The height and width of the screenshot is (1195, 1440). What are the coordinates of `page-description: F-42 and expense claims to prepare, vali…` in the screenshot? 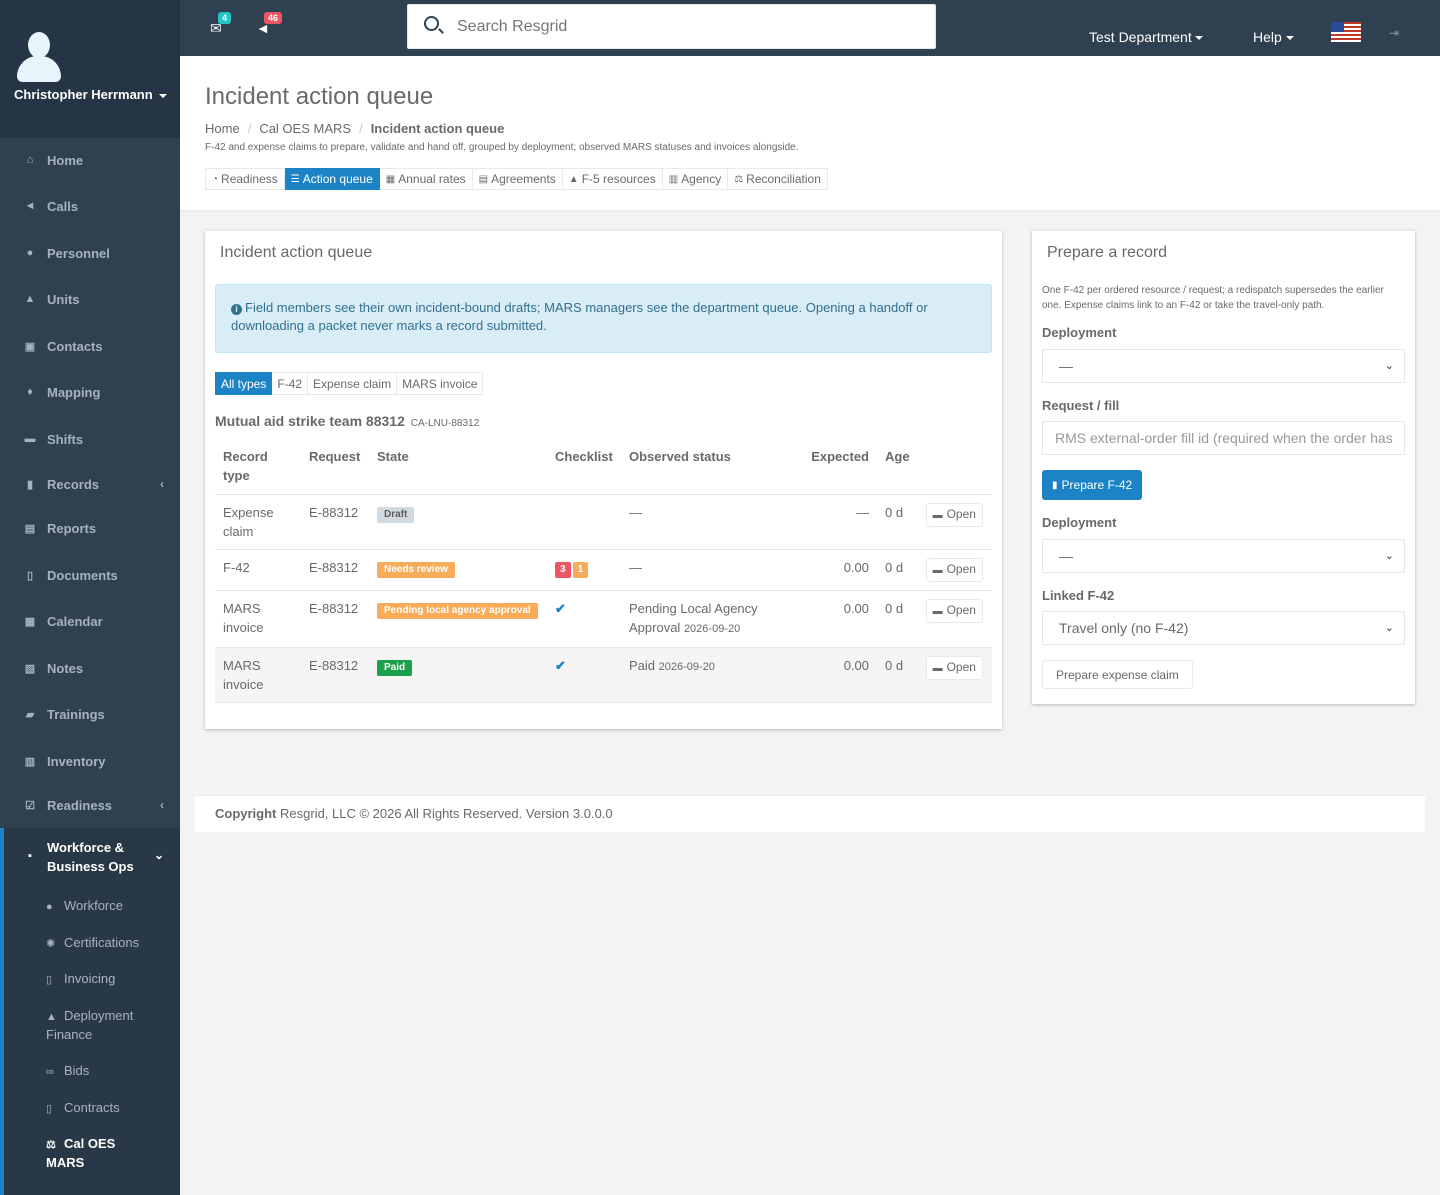 It's located at (502, 147).